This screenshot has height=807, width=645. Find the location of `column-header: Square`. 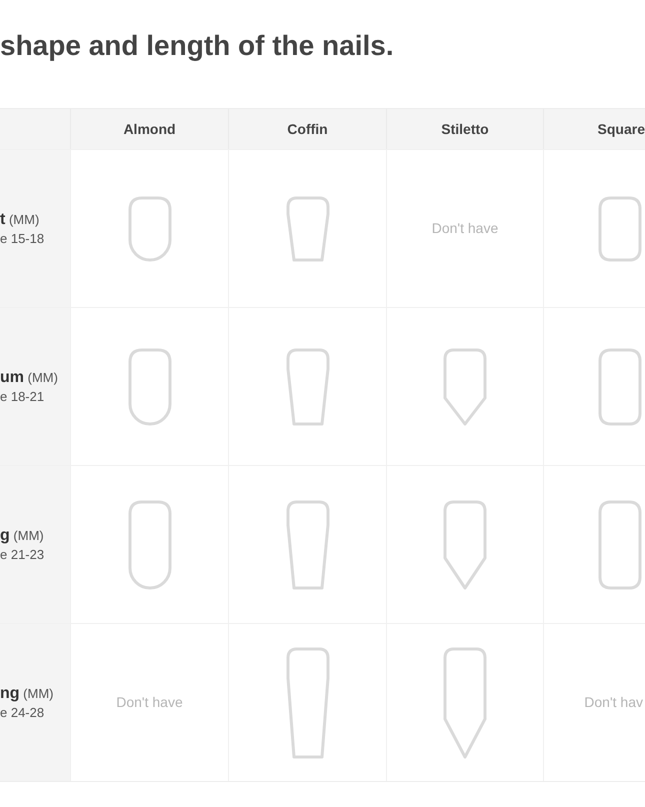

column-header: Square is located at coordinates (621, 129).